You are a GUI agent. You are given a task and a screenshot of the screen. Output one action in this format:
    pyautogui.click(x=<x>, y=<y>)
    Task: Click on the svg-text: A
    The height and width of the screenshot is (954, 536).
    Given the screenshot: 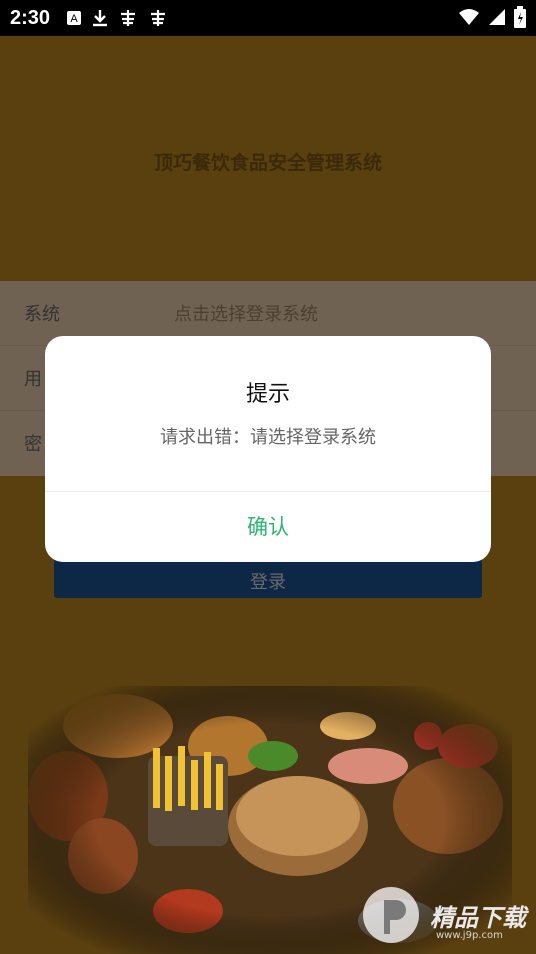 What is the action you would take?
    pyautogui.click(x=74, y=19)
    